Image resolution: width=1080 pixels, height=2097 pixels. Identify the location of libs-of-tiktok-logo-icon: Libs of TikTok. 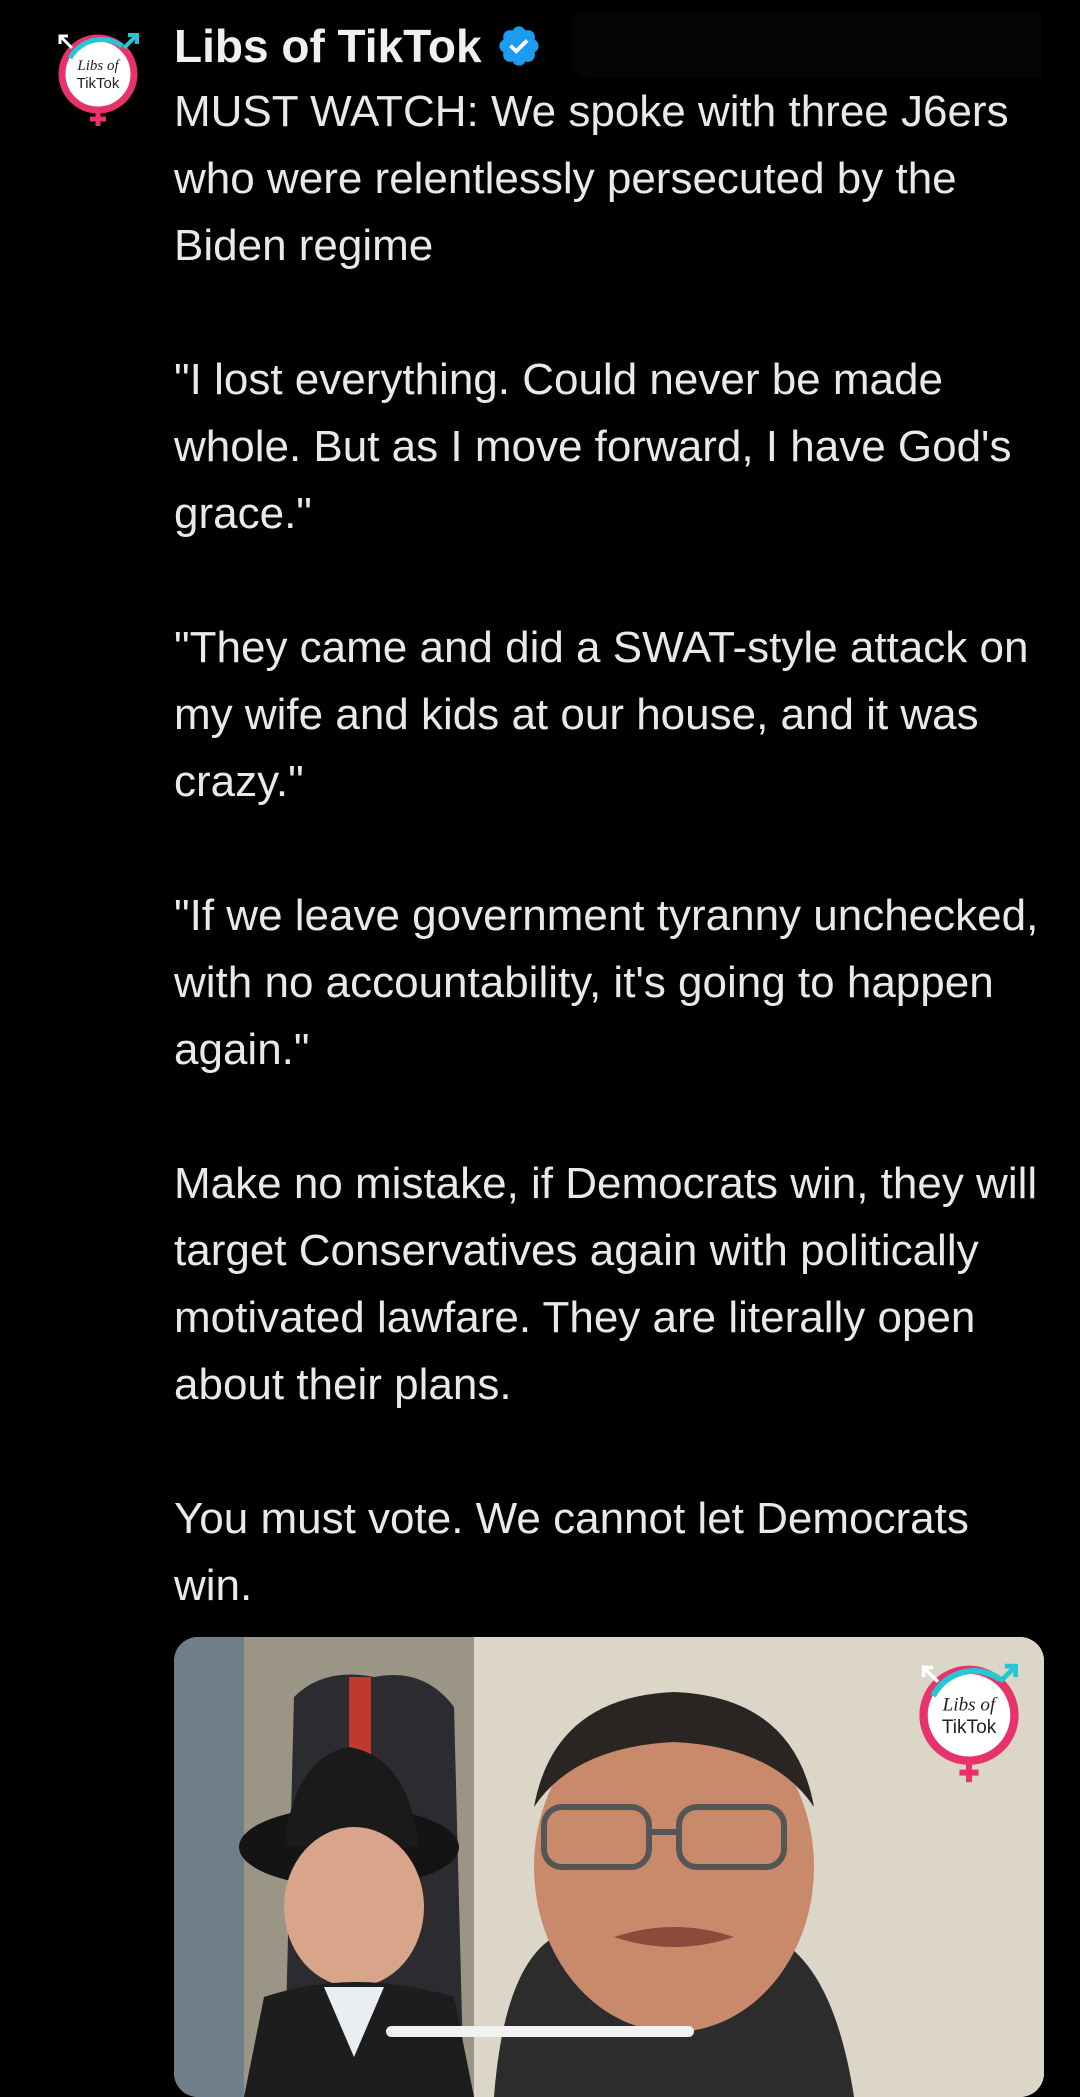
(98, 79).